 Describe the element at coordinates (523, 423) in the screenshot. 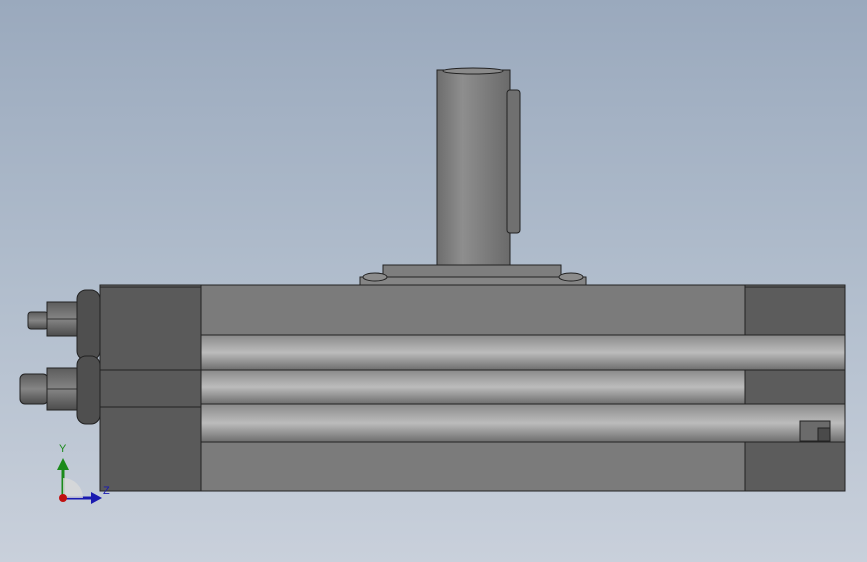

I see `lower-groove` at that location.